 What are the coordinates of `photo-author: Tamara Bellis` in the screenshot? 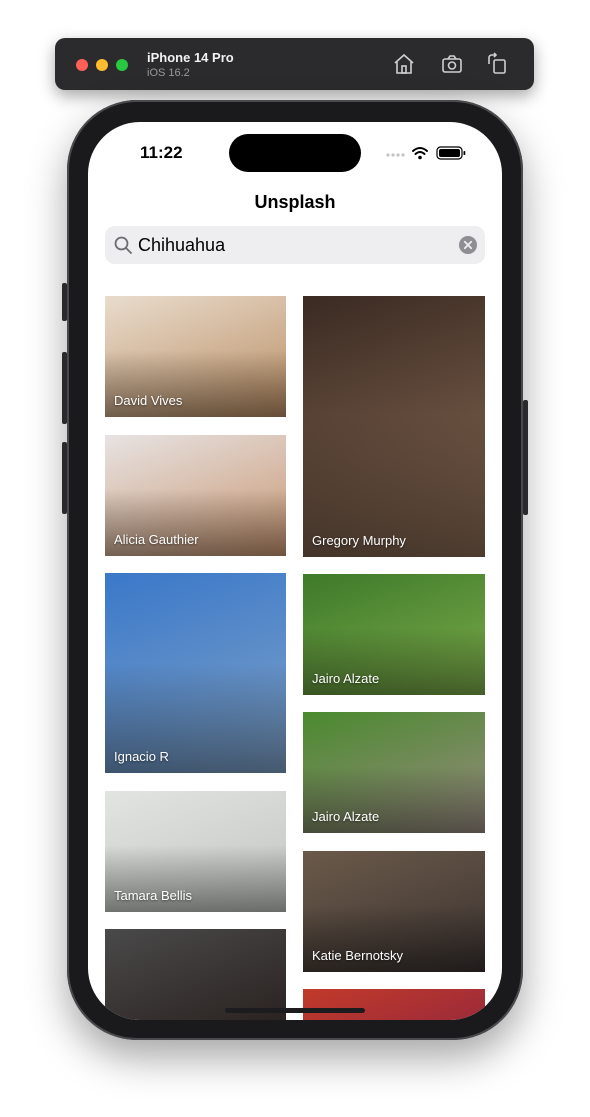 It's located at (153, 895).